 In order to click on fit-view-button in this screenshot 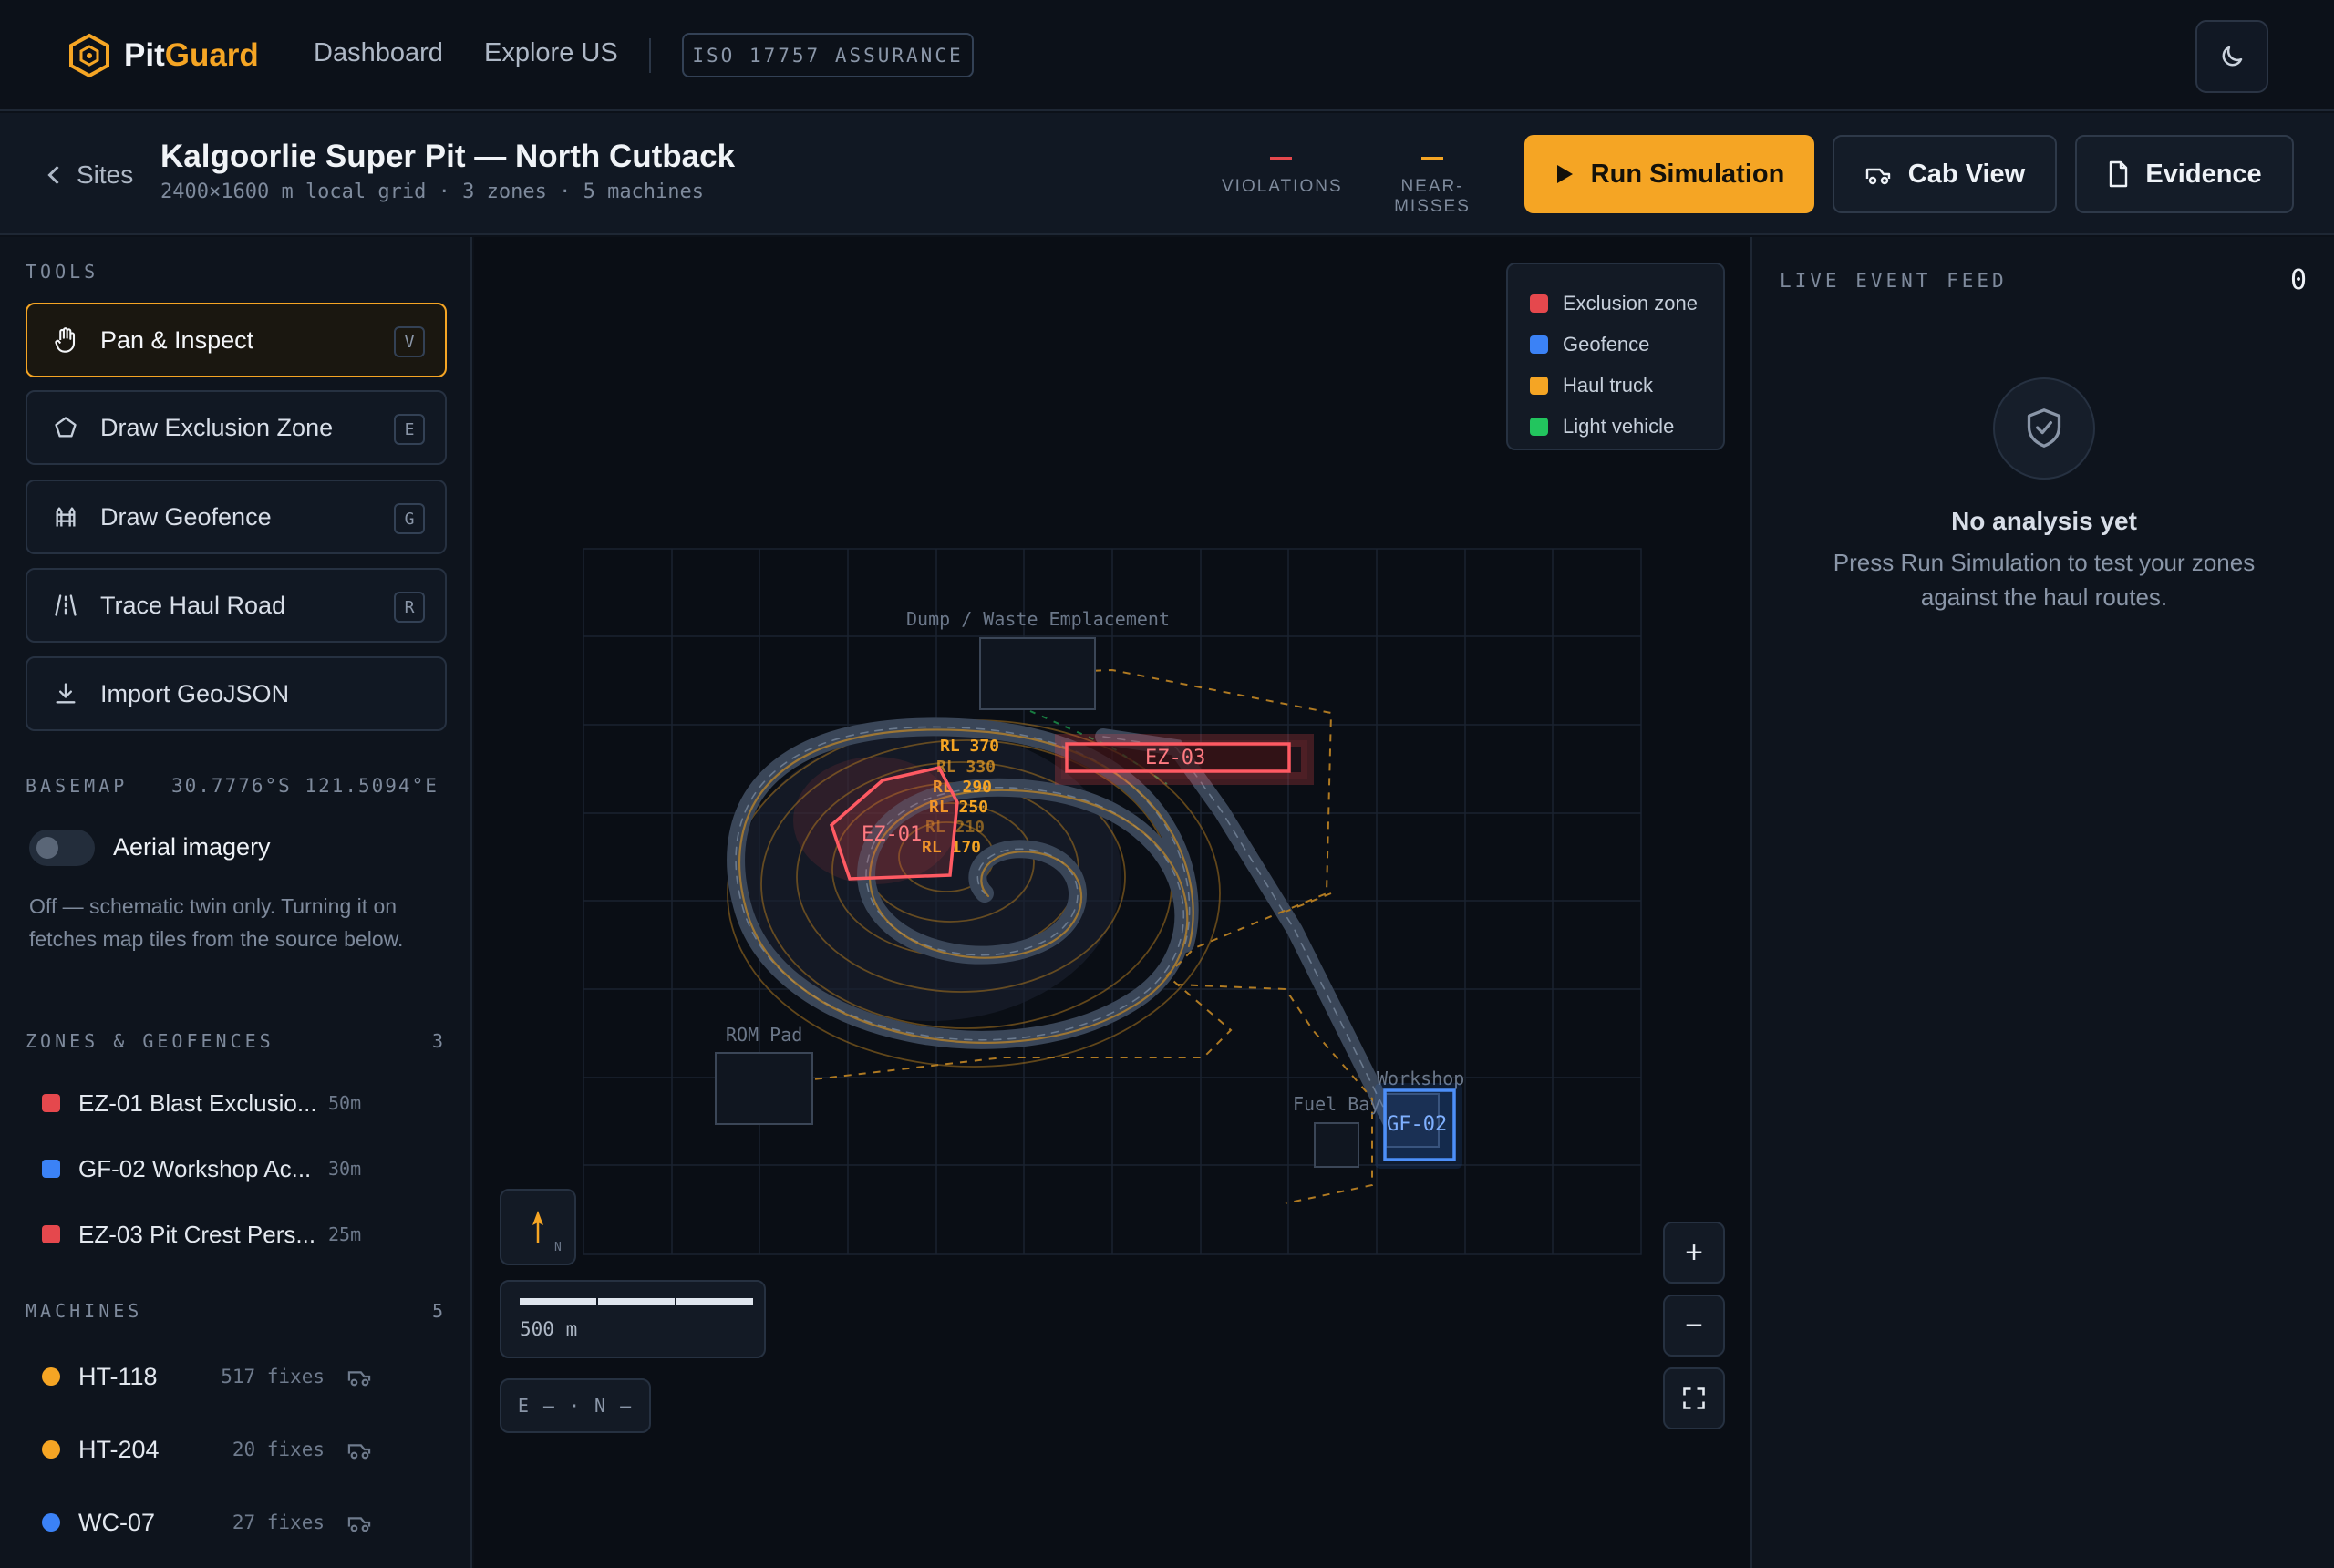, I will do `click(1694, 1398)`.